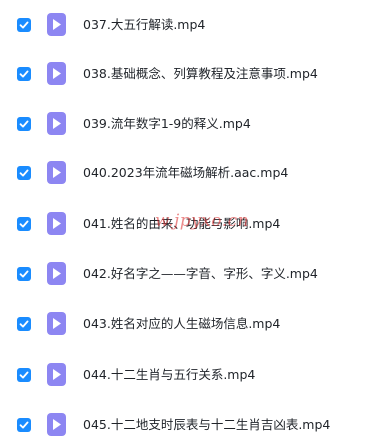 The height and width of the screenshot is (447, 375). I want to click on file-row: 043.姓名对应的人生磁场信息.mp4, so click(187, 324).